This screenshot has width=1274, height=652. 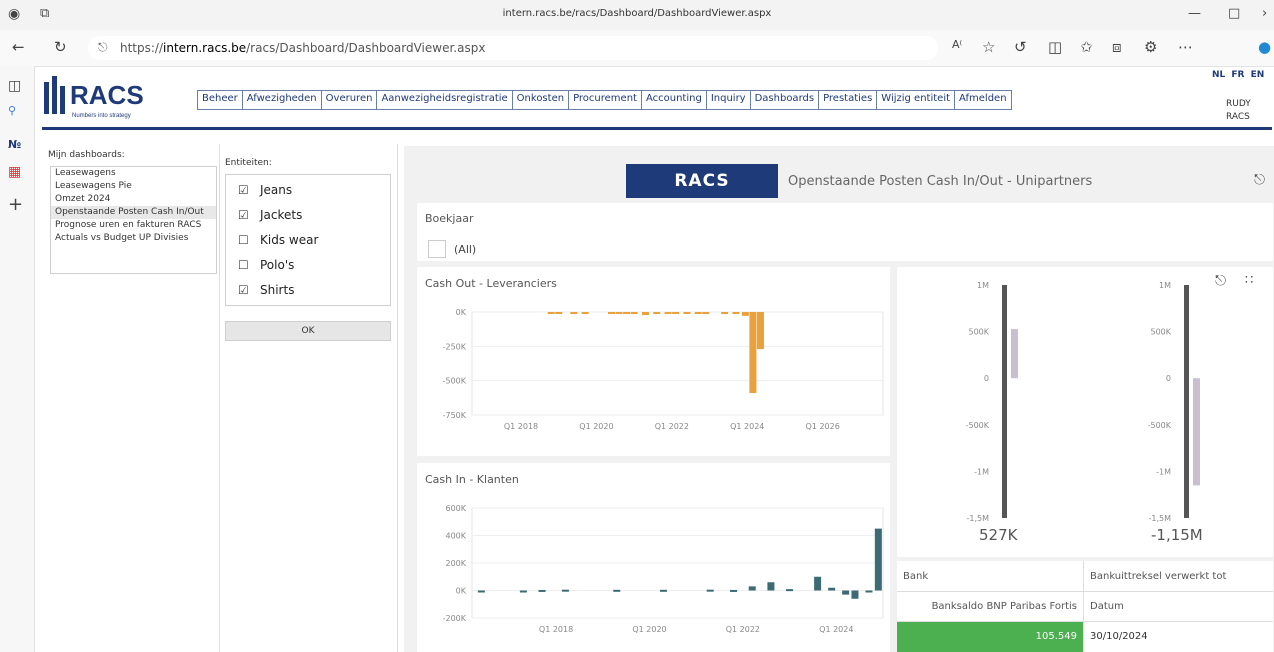 I want to click on split-screen-icon: ◫, so click(x=1055, y=47).